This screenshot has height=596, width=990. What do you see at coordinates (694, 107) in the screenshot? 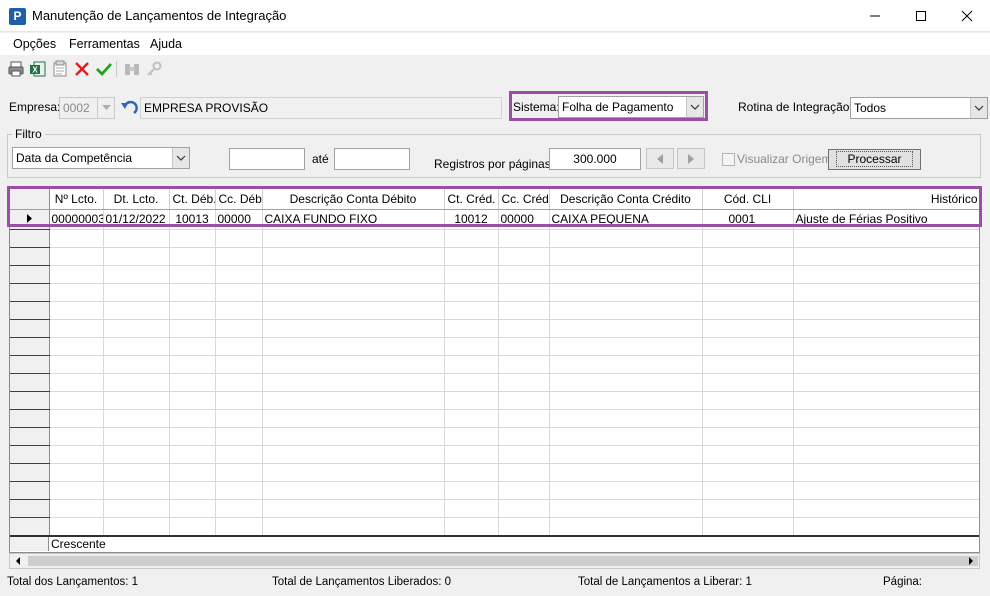
I see `sistema-dropdown-button` at bounding box center [694, 107].